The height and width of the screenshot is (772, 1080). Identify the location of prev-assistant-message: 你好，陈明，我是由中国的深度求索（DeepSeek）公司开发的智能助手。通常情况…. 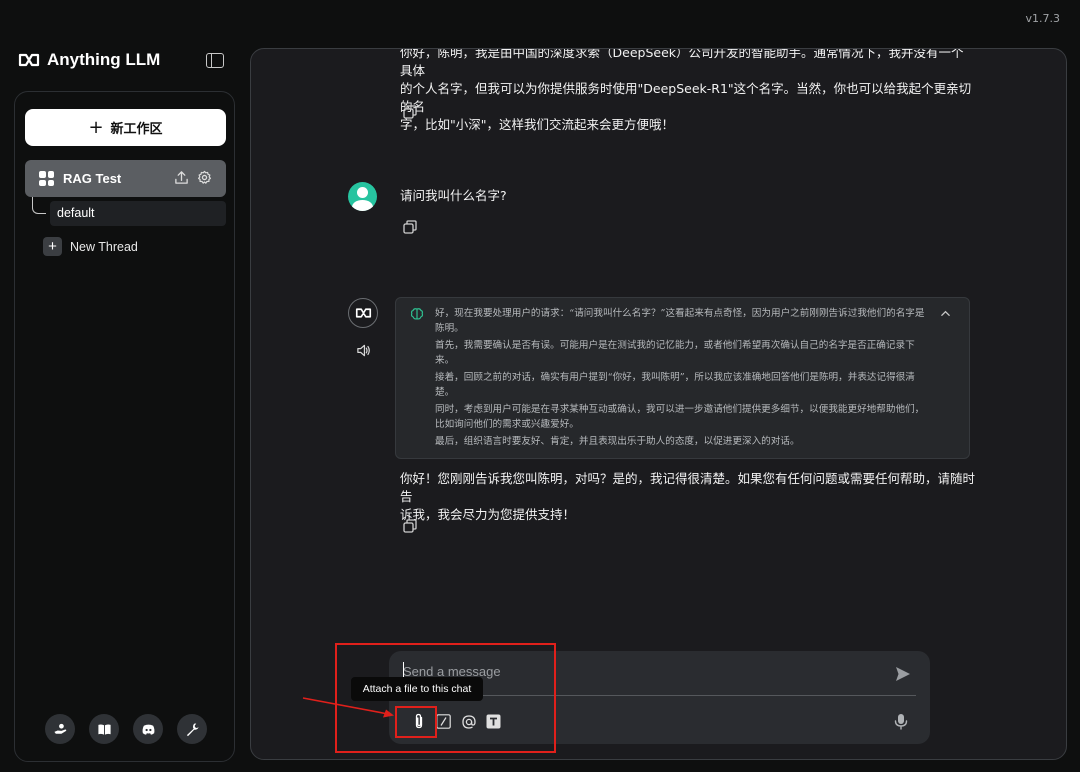
(687, 91).